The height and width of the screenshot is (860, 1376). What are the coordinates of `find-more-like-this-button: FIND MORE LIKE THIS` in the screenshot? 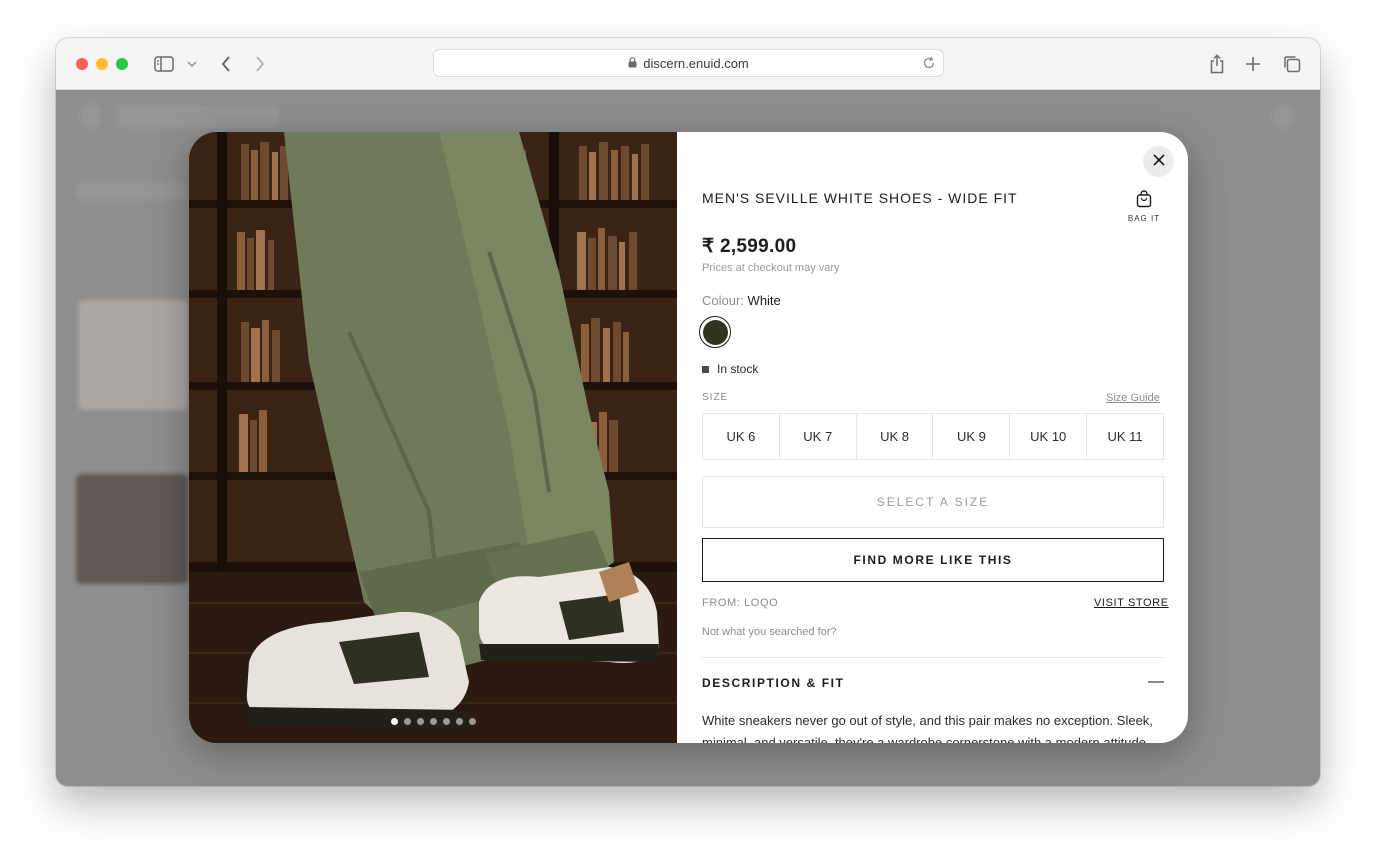 It's located at (933, 560).